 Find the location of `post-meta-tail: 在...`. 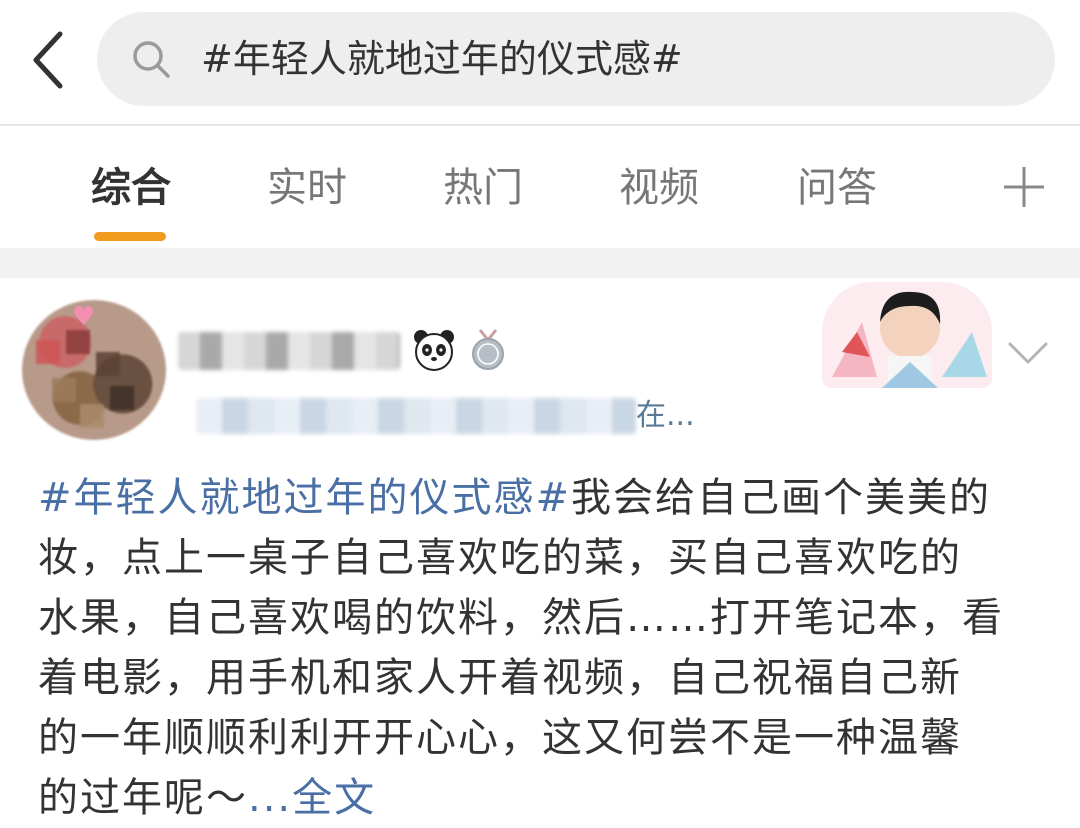

post-meta-tail: 在... is located at coordinates (665, 415).